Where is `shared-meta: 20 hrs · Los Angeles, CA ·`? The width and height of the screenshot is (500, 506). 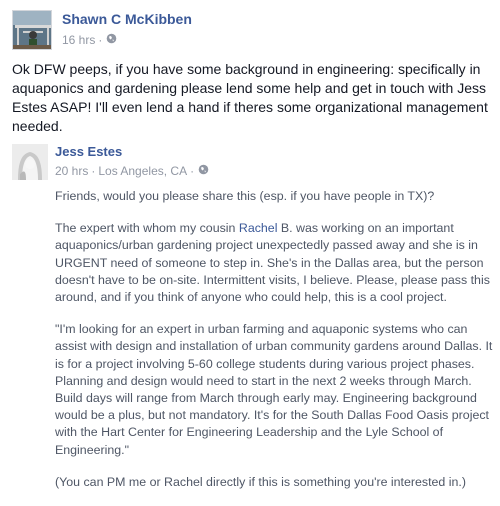
shared-meta: 20 hrs · Los Angeles, CA · is located at coordinates (132, 171).